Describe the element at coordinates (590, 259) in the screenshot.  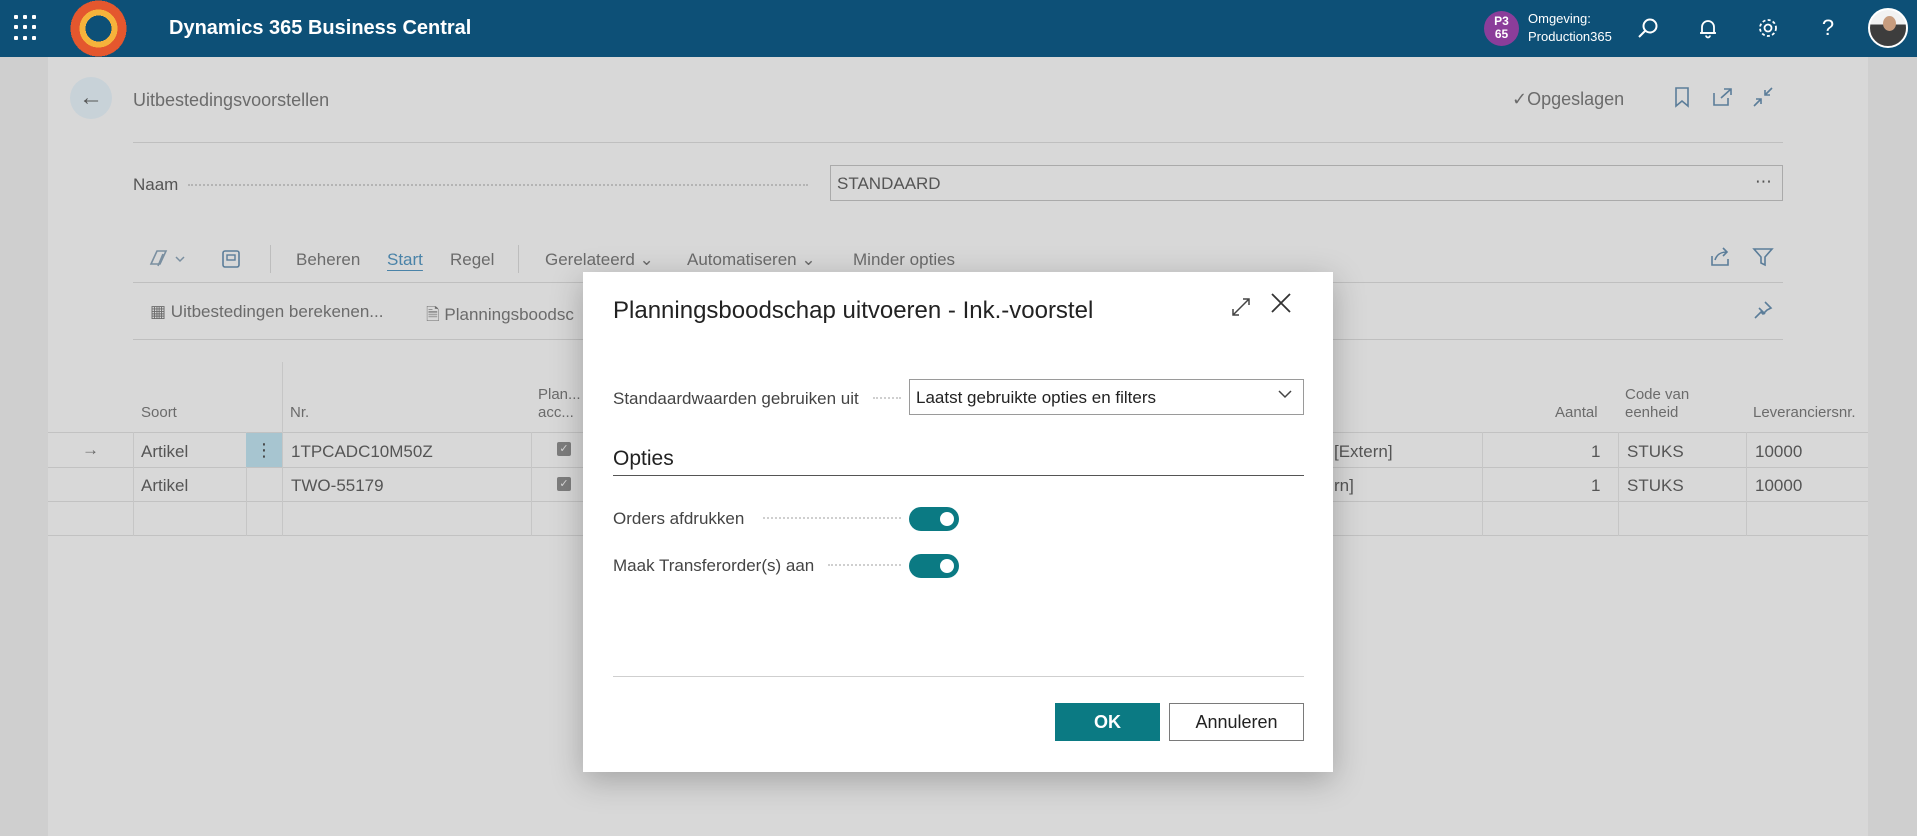
I see `action-gerelateerd-label: Gerelateerd` at that location.